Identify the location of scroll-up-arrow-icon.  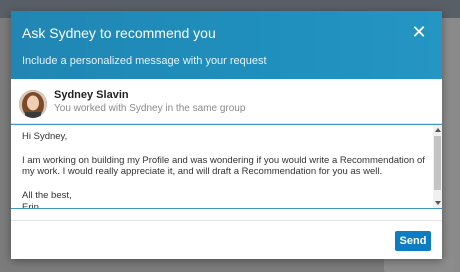
(438, 130).